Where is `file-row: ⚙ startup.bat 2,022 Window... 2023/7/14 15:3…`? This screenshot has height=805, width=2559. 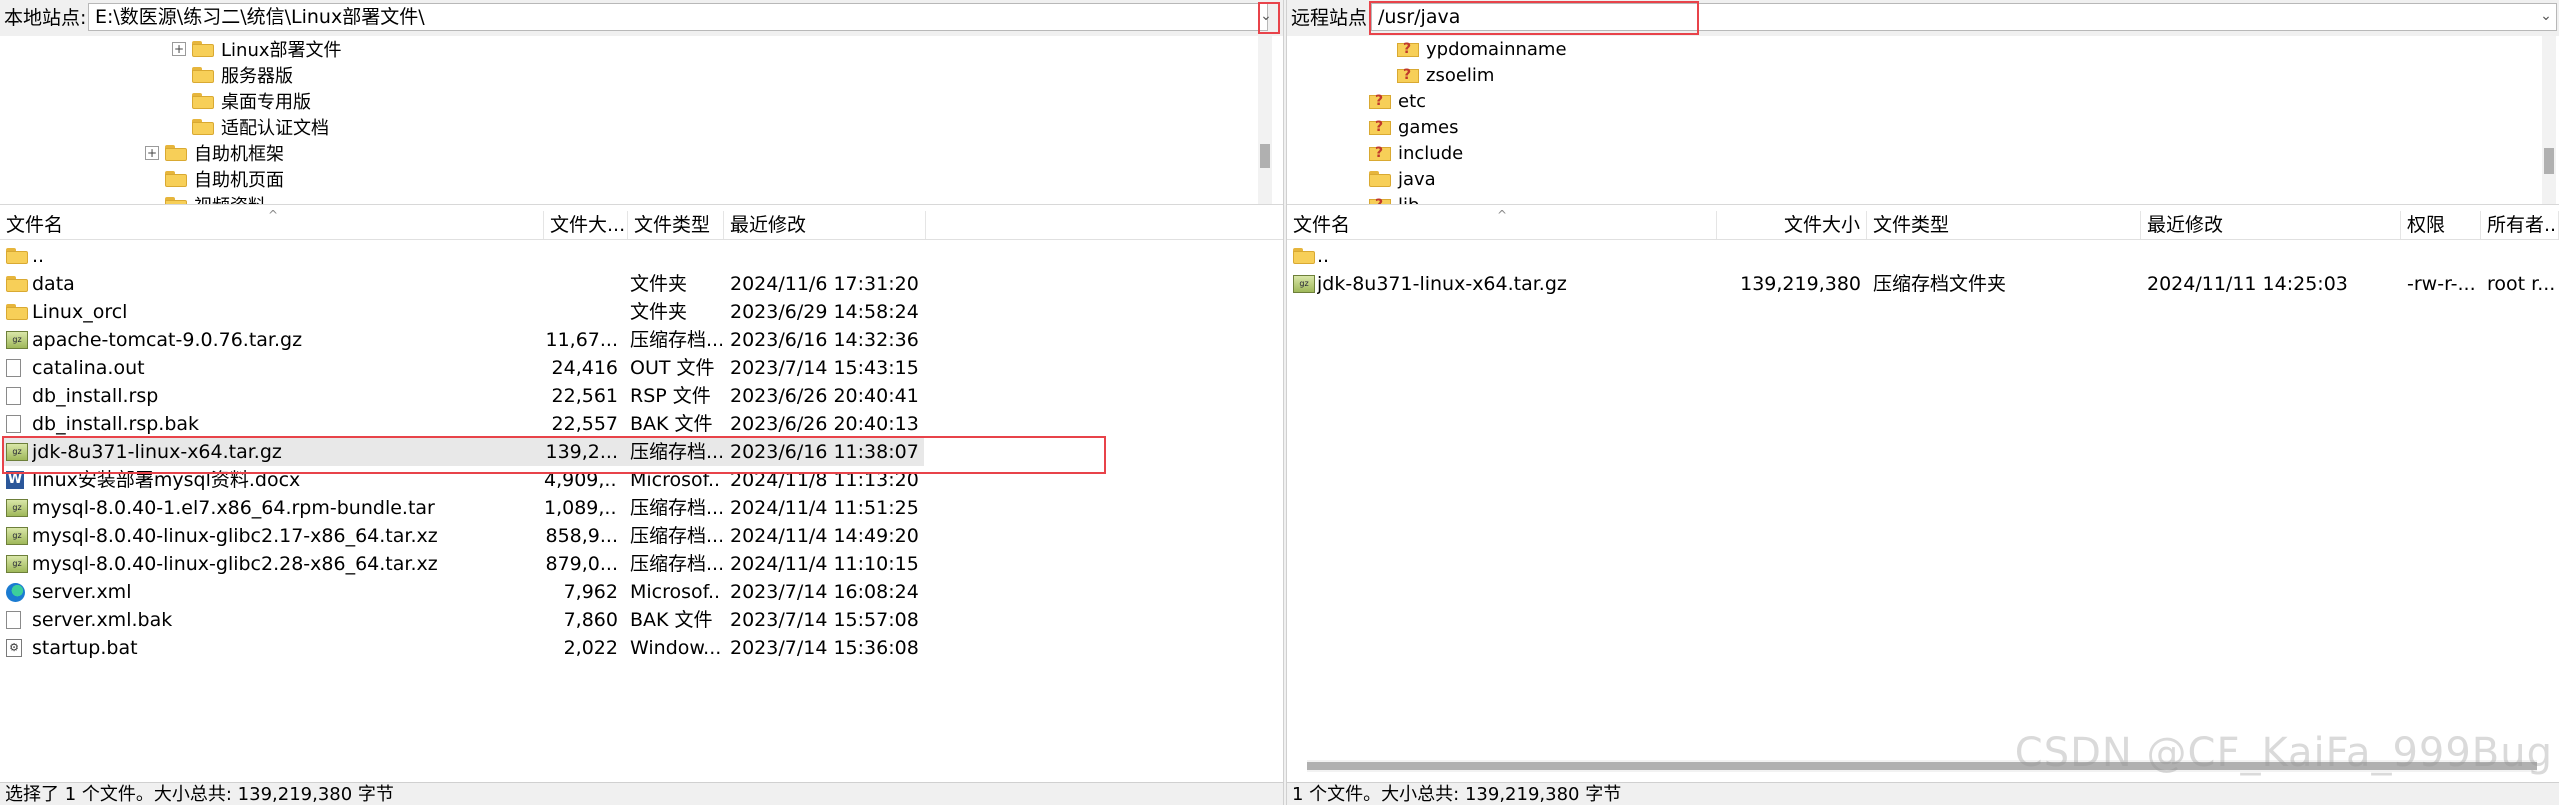 file-row: ⚙ startup.bat 2,022 Window... 2023/7/14 15:3… is located at coordinates (641, 648).